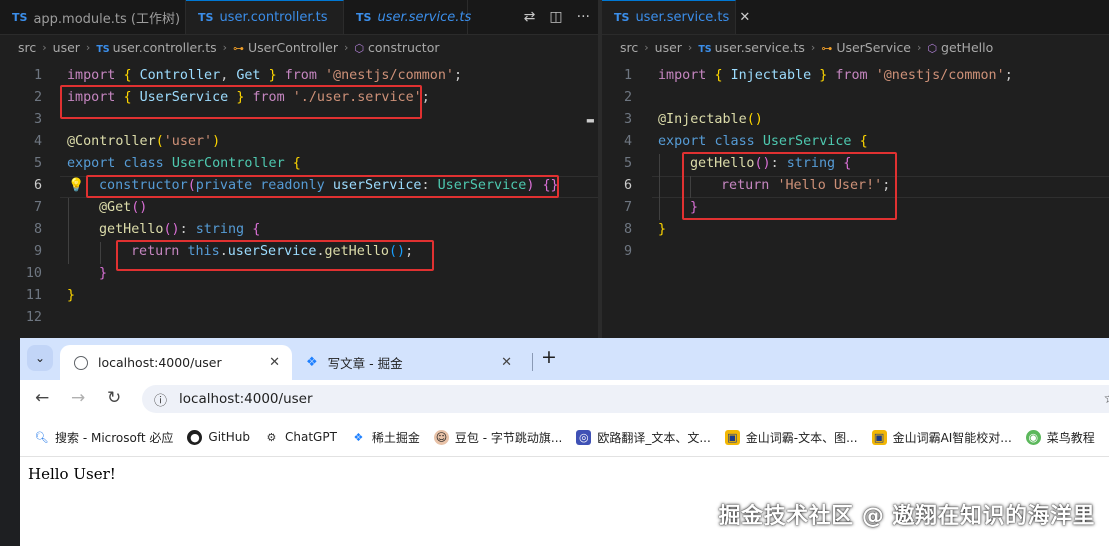  What do you see at coordinates (1060, 437) in the screenshot?
I see `bookmark-item: ◉ 菜鸟教程` at bounding box center [1060, 437].